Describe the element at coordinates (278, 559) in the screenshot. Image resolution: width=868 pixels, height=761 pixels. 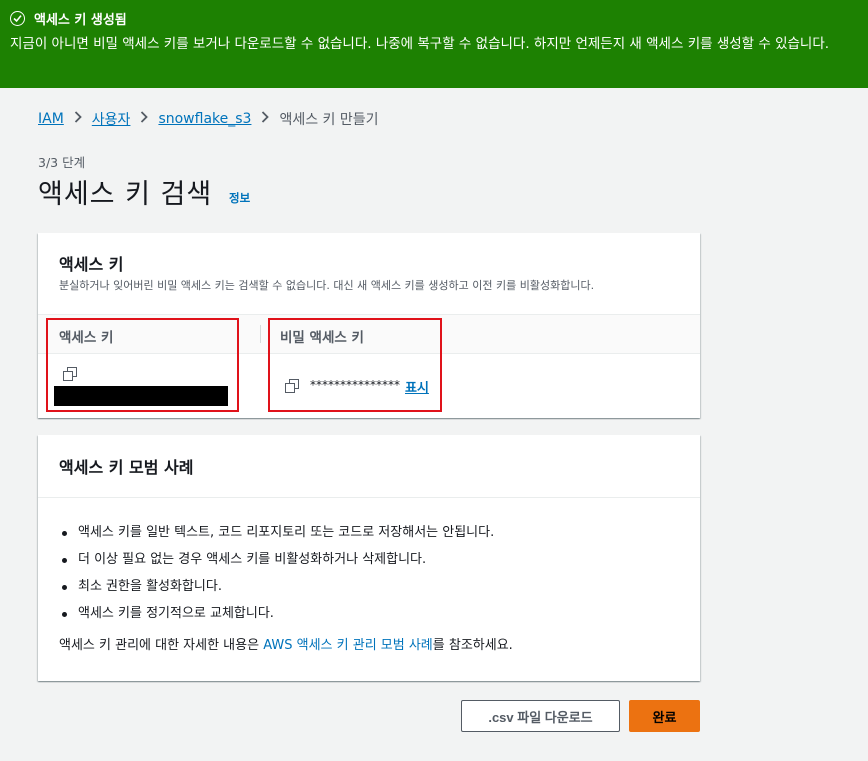
I see `list-item: 더 이상 필요 없는 경우 액세스 키를 비활성화하거나 삭제합니다.` at that location.